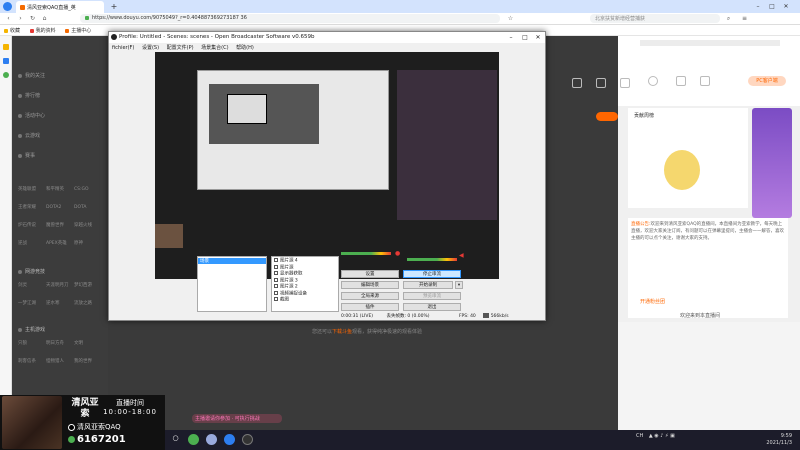 The image size is (800, 450). I want to click on menu-icon: ≡, so click(744, 18).